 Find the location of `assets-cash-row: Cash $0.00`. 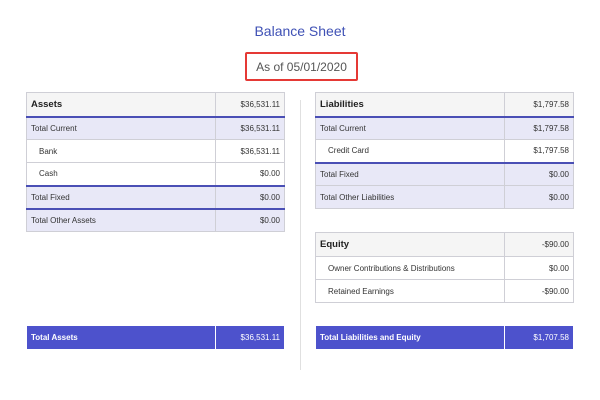

assets-cash-row: Cash $0.00 is located at coordinates (155, 174).